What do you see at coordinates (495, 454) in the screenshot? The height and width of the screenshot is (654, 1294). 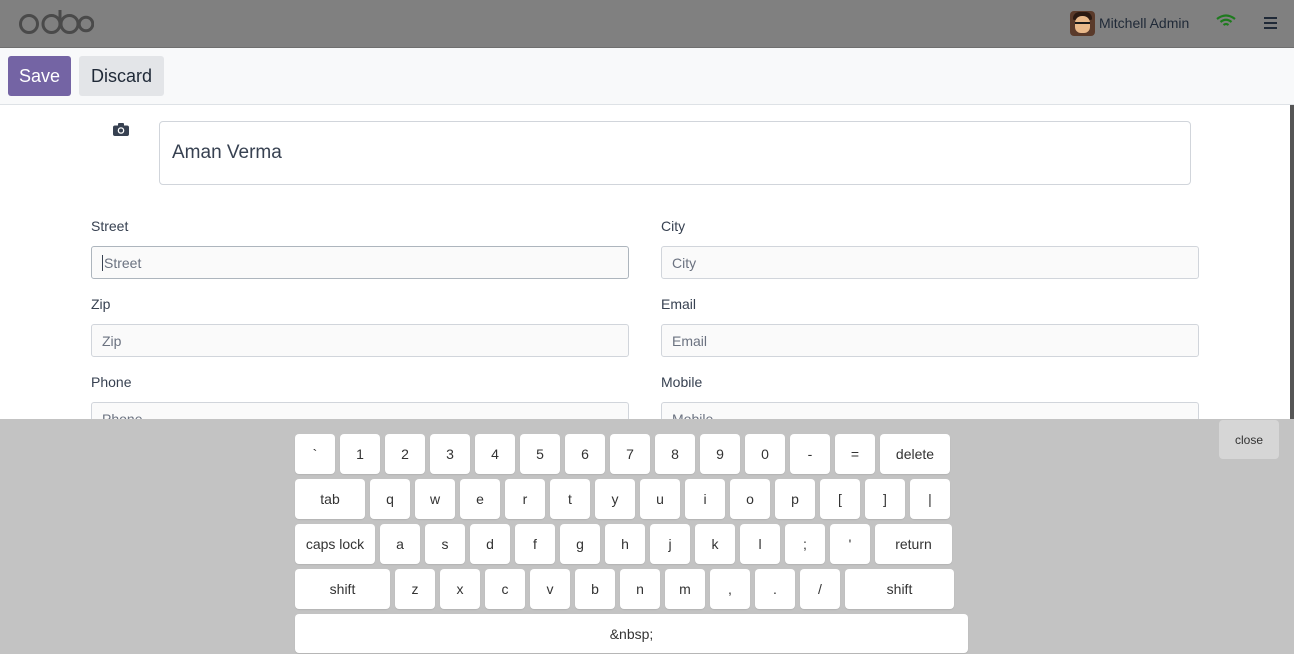 I see `keyboard-key: 4` at bounding box center [495, 454].